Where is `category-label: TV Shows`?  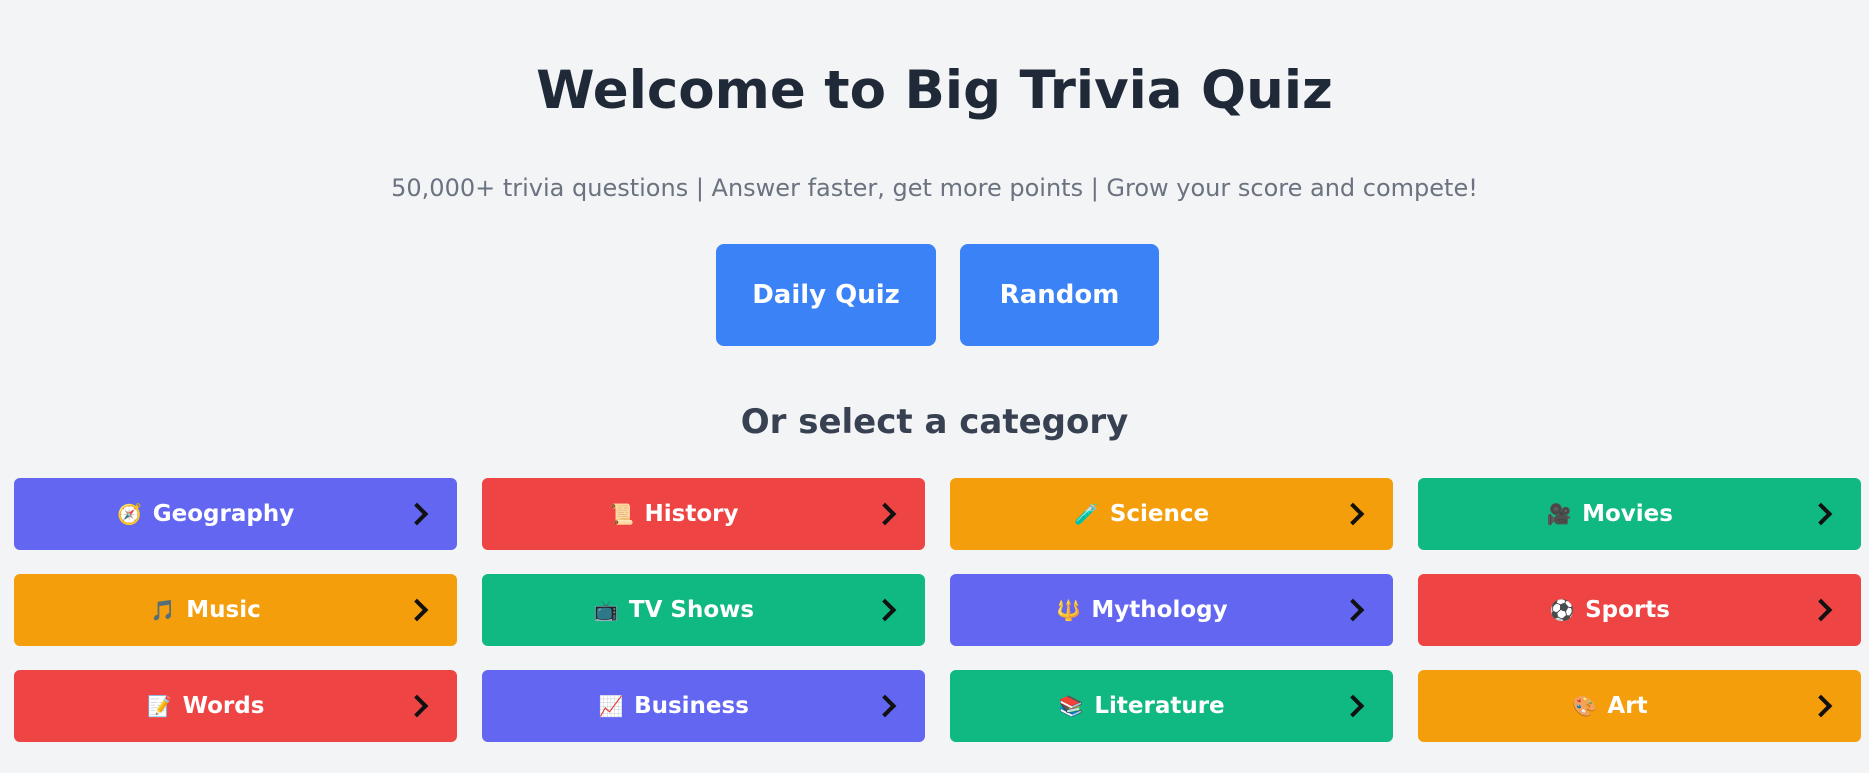
category-label: TV Shows is located at coordinates (691, 610).